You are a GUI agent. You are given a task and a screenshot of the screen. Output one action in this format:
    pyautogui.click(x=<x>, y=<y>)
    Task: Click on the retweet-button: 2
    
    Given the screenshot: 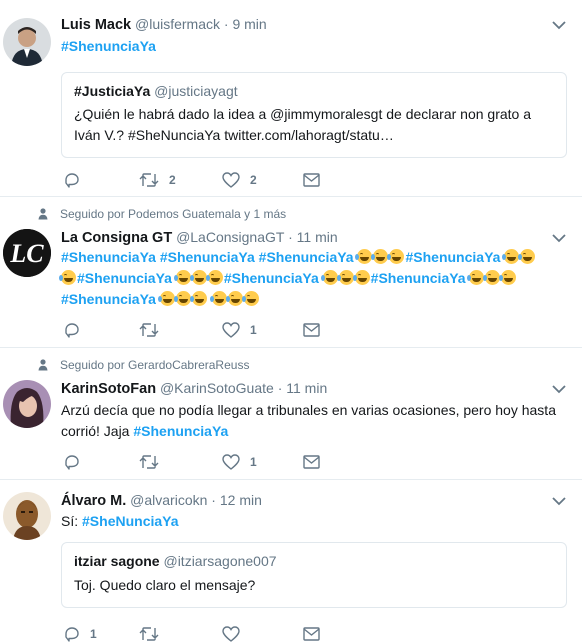 What is the action you would take?
    pyautogui.click(x=157, y=180)
    